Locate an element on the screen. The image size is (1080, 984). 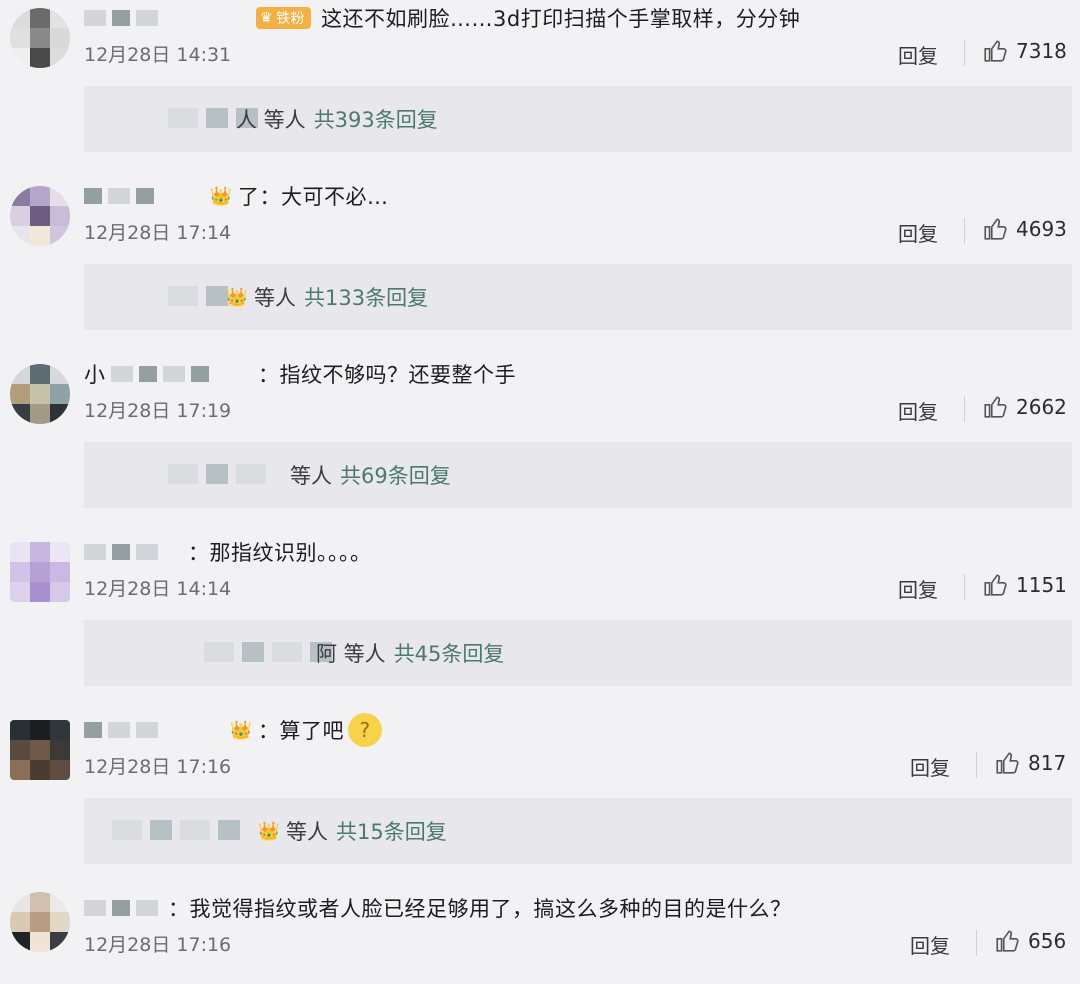
reply-thread: 等人 共69条回复 is located at coordinates (578, 475).